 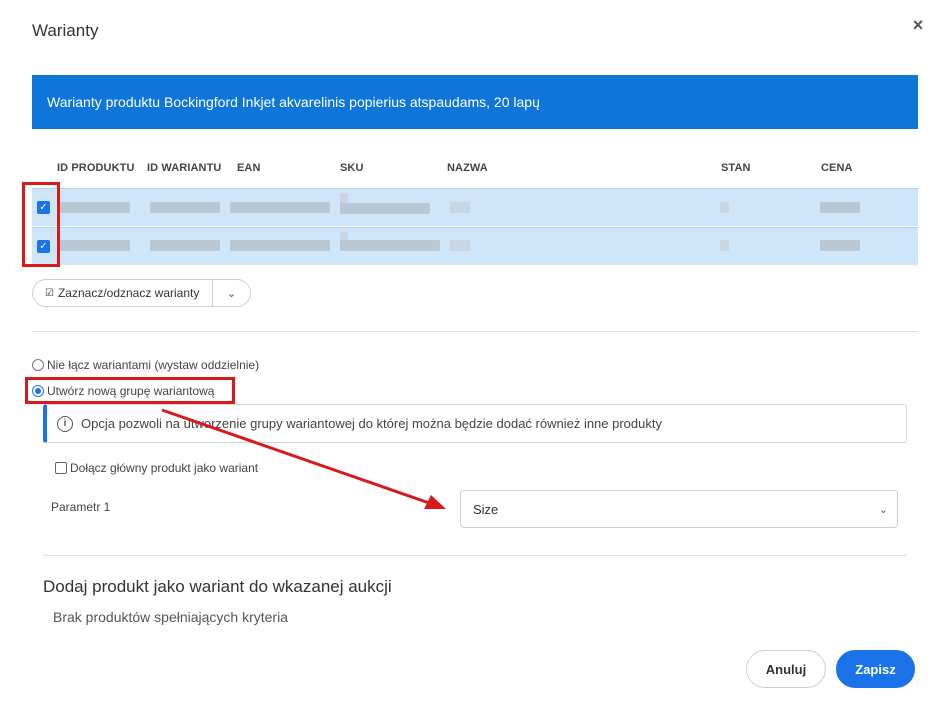 I want to click on empty-message: Brak produktów spełniających kryteria, so click(x=170, y=617).